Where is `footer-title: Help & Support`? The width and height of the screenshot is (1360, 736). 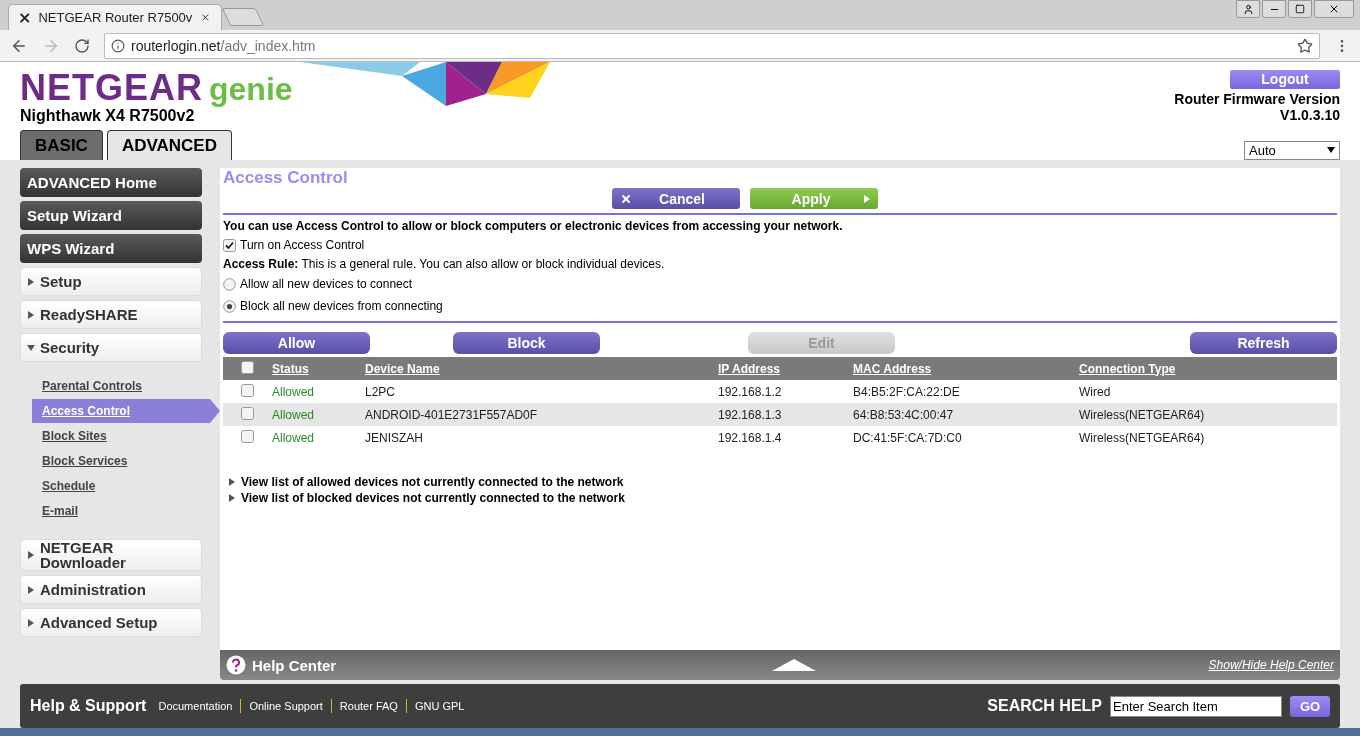
footer-title: Help & Support is located at coordinates (88, 706).